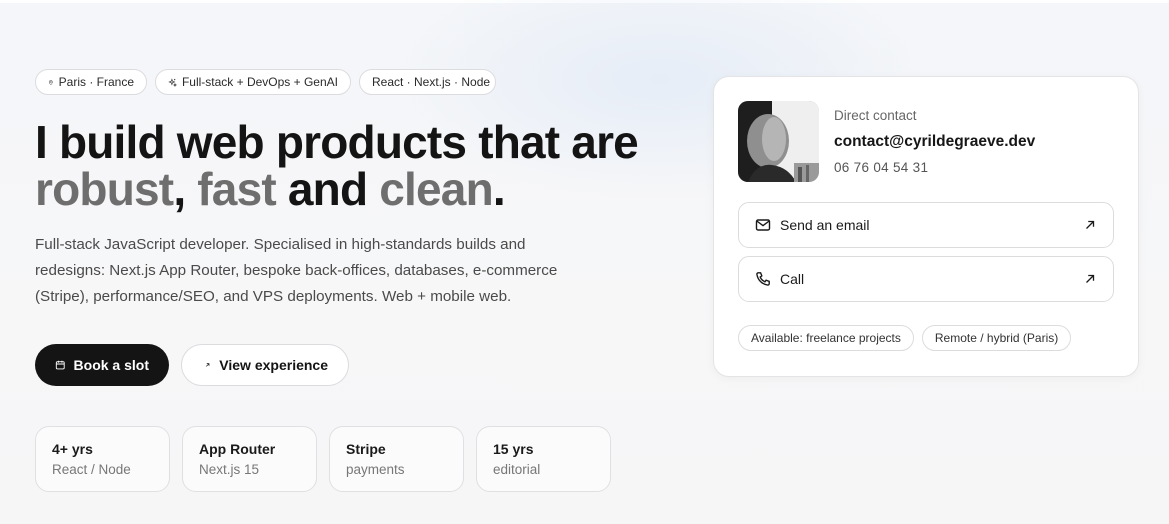 The height and width of the screenshot is (524, 1169). What do you see at coordinates (104, 189) in the screenshot?
I see `hero-word-robust: robust` at bounding box center [104, 189].